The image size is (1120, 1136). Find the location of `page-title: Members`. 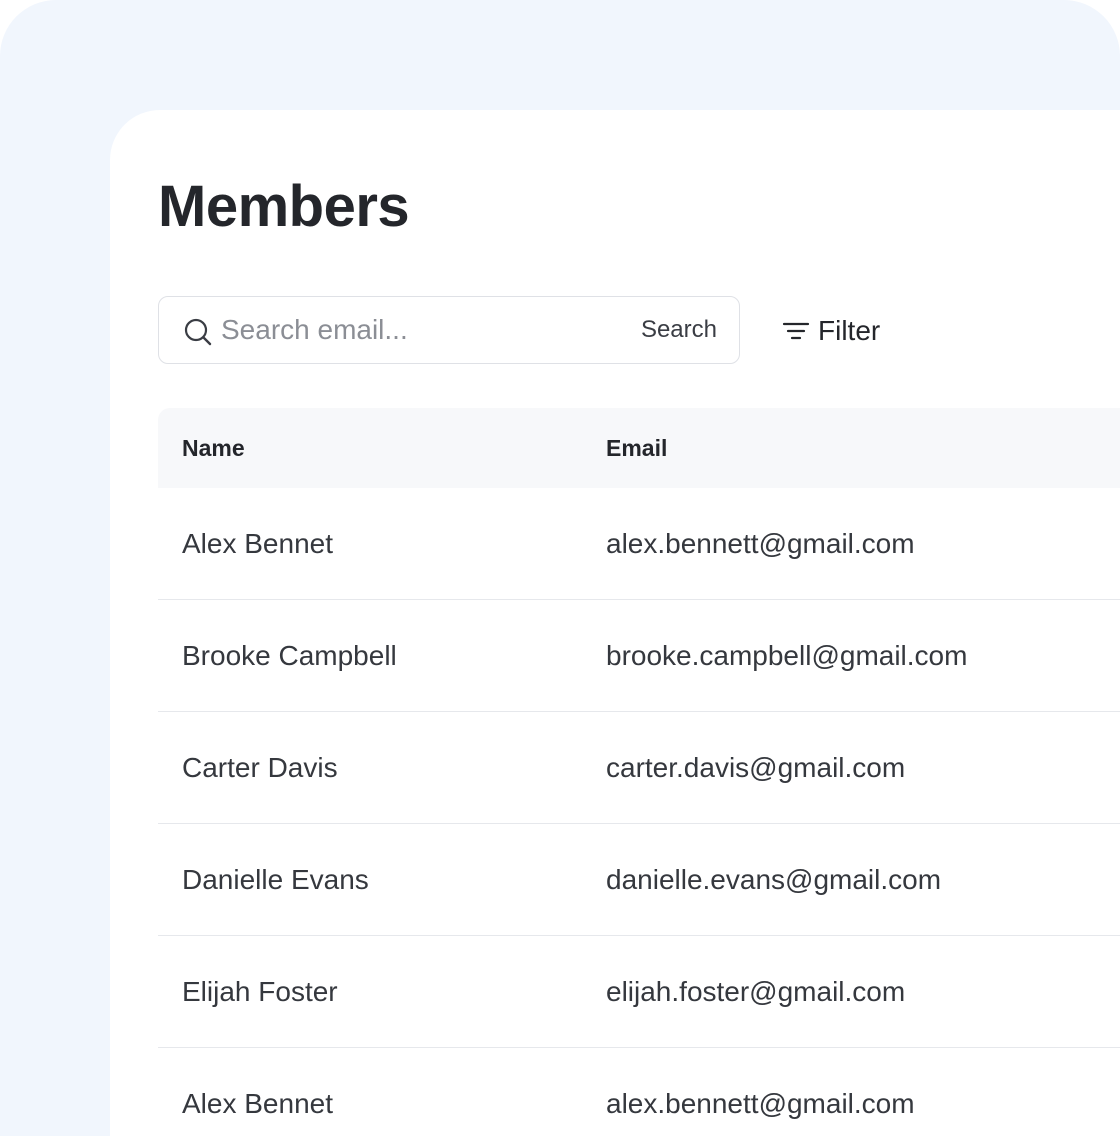

page-title: Members is located at coordinates (284, 206).